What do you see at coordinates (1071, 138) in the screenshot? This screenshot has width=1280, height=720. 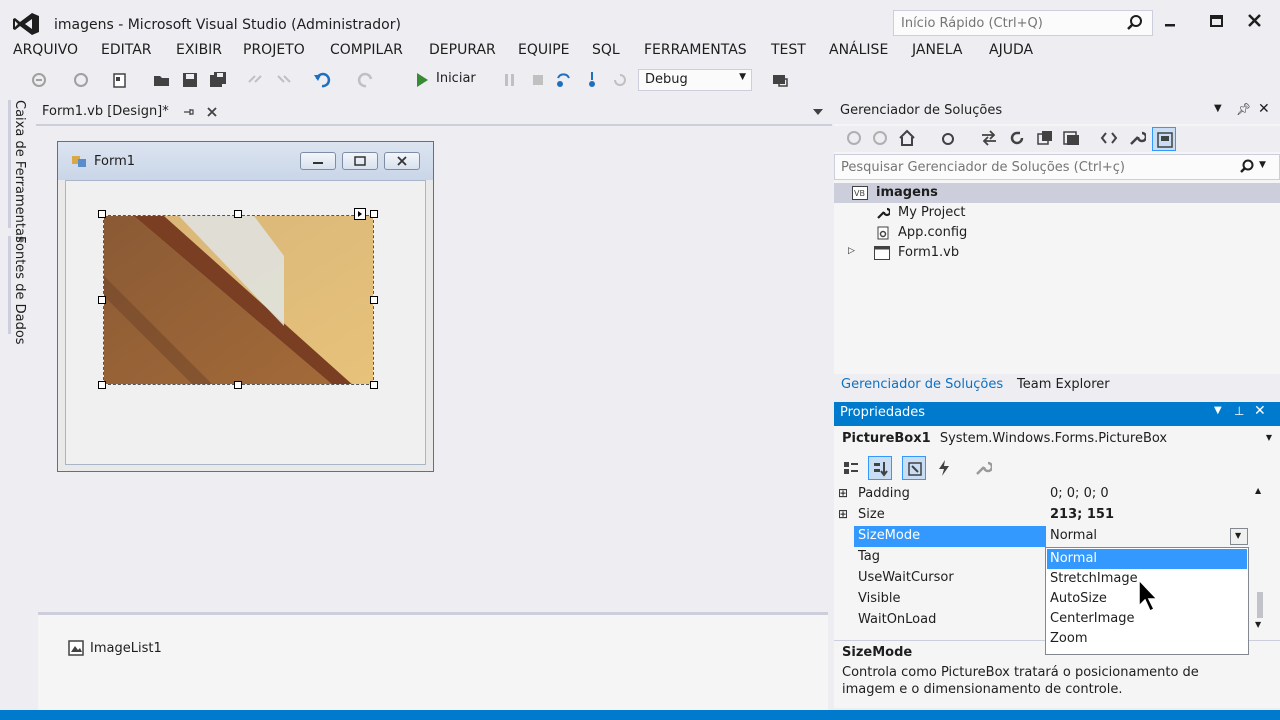 I see `show-all-files-icon` at bounding box center [1071, 138].